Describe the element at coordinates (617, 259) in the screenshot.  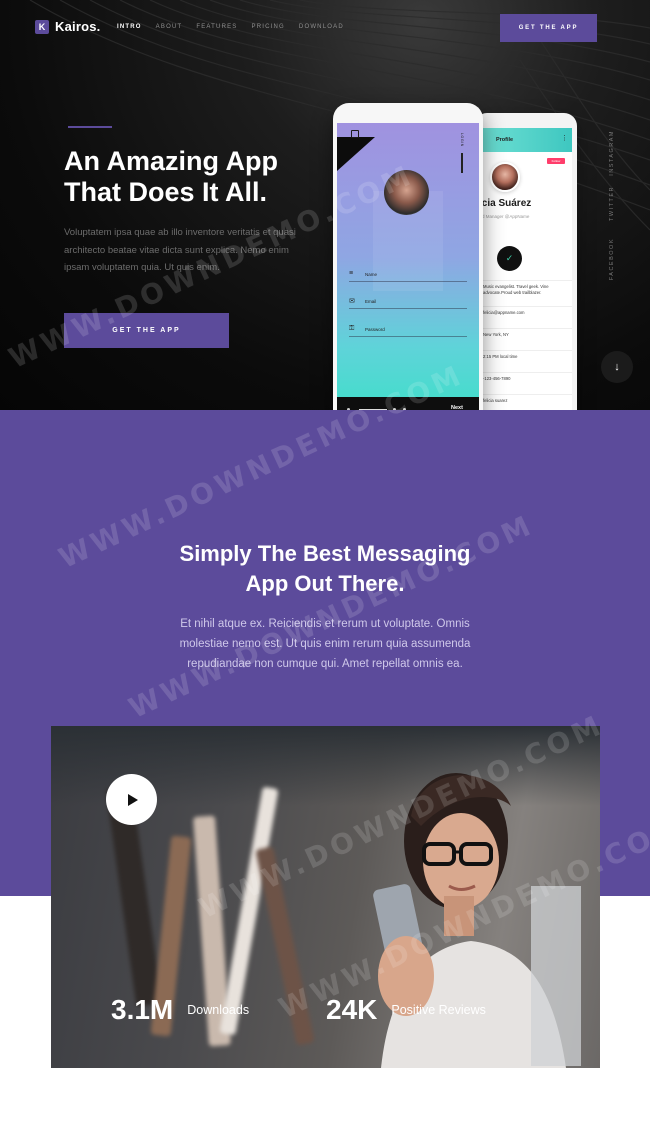
I see `social-facebook-link: FACEBOOK` at that location.